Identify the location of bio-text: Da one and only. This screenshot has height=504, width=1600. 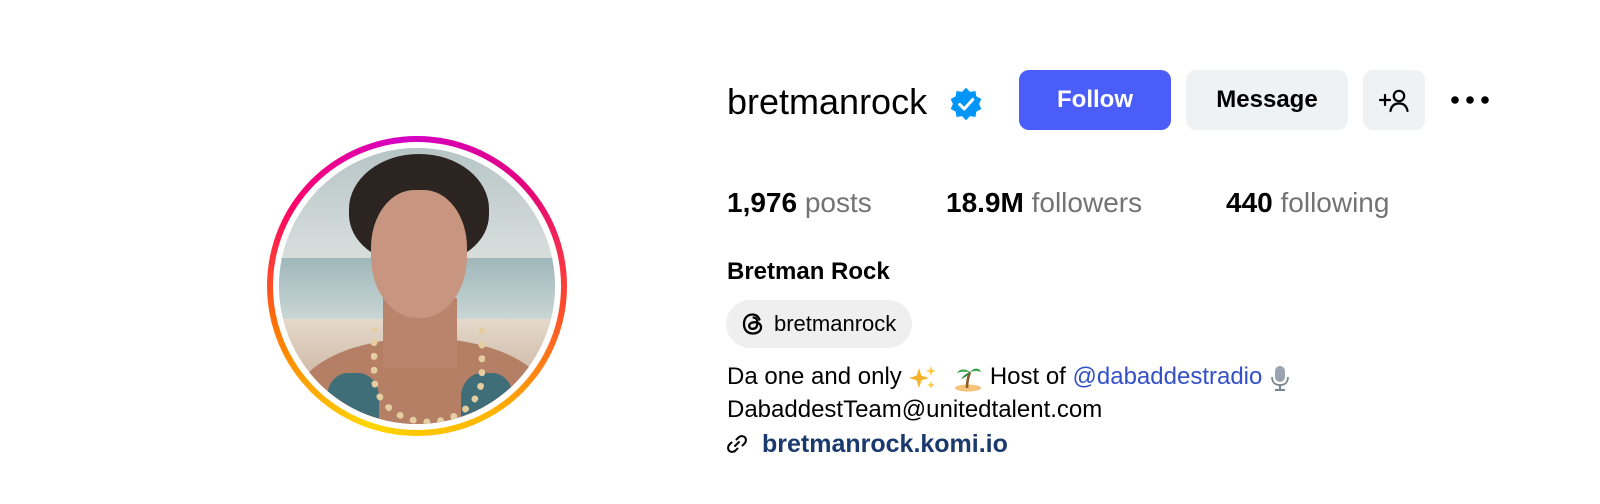
(814, 376).